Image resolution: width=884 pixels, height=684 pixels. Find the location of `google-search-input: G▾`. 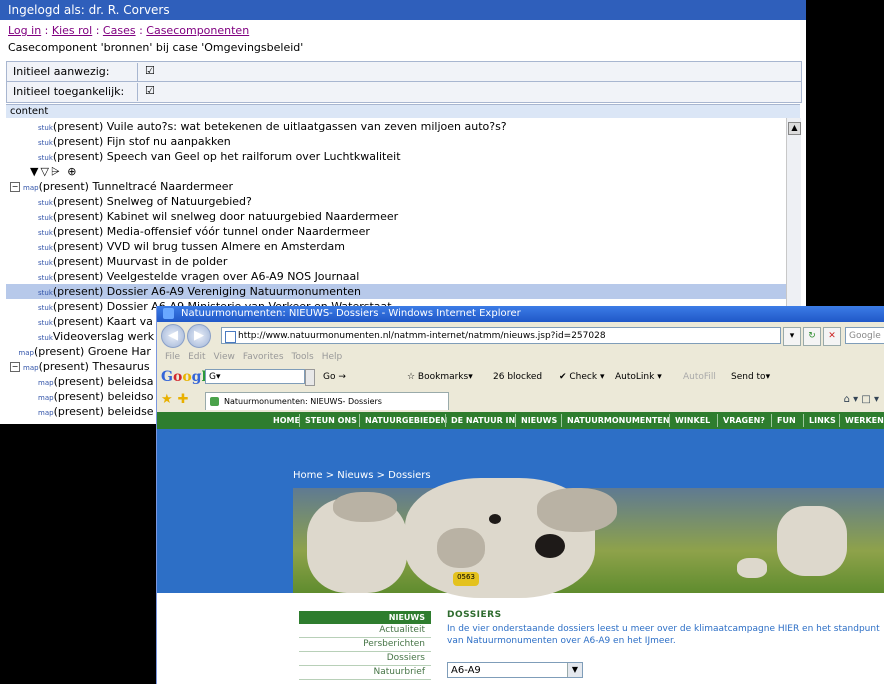

google-search-input: G▾ is located at coordinates (255, 376).